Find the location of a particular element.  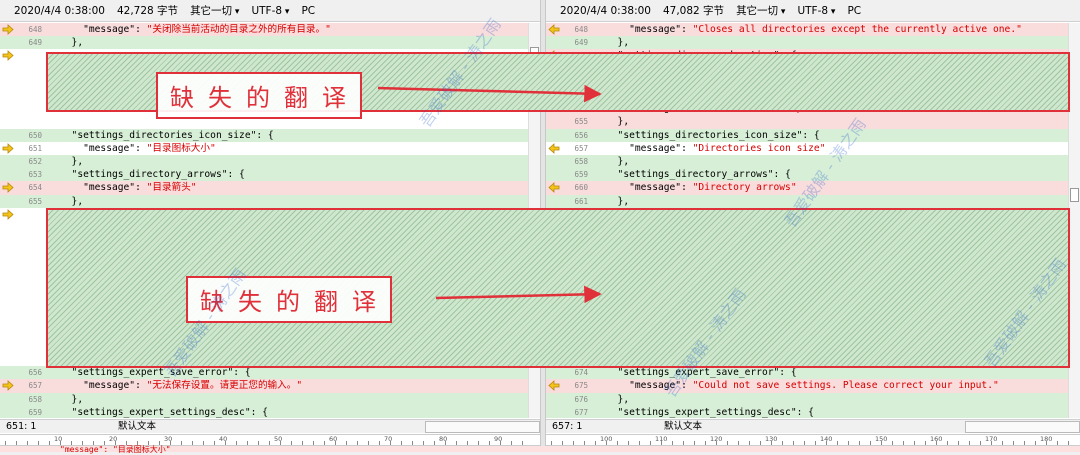

line-number: 652 is located at coordinates (35, 161).